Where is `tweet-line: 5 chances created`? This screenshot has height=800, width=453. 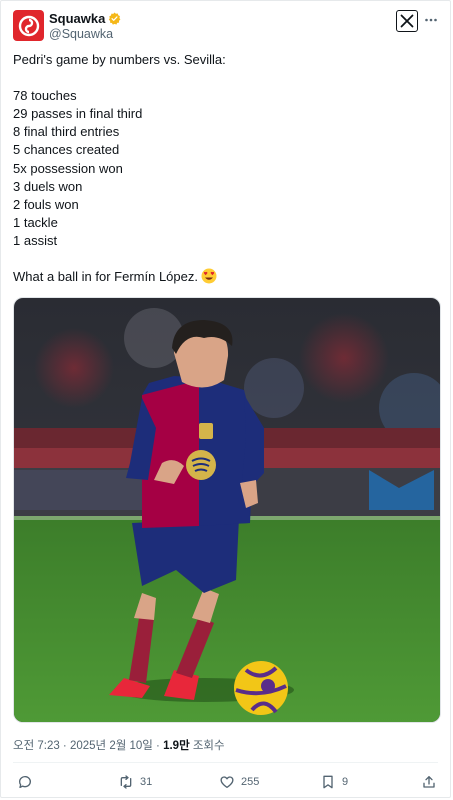
tweet-line: 5 chances created is located at coordinates (66, 150).